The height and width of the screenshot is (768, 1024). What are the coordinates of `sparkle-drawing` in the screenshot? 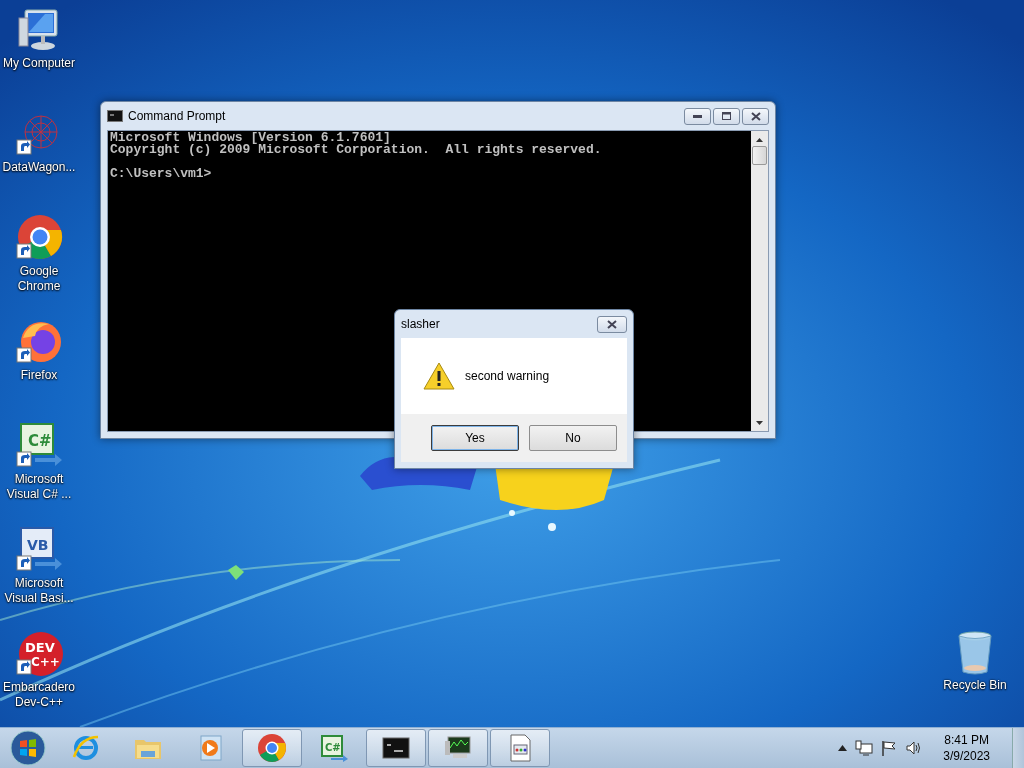 It's located at (236, 572).